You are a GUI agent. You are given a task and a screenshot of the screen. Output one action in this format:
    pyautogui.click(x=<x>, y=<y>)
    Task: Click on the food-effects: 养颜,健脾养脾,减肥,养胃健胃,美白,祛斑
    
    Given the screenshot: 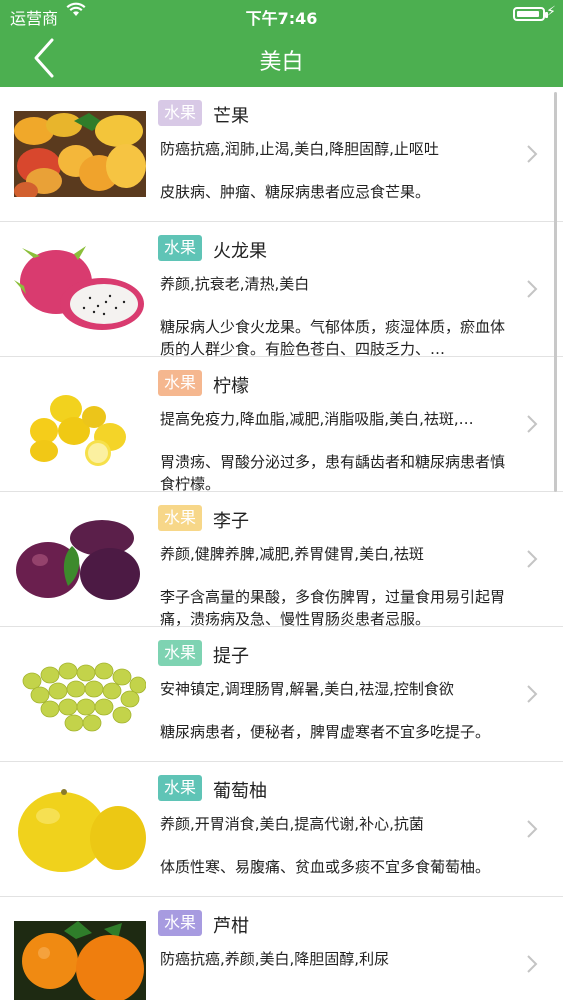 What is the action you would take?
    pyautogui.click(x=292, y=554)
    